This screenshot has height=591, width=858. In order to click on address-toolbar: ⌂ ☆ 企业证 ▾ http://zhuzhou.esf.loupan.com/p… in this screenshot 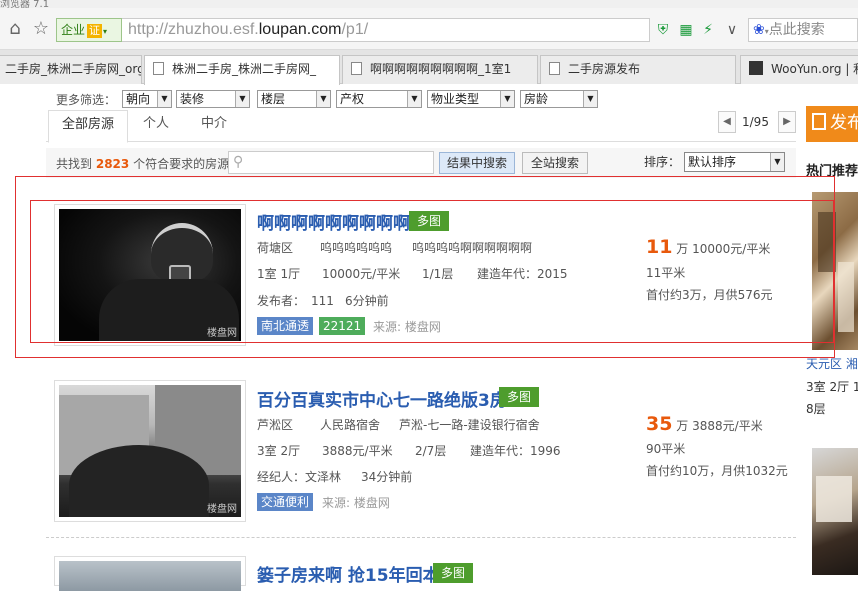, I will do `click(429, 29)`.